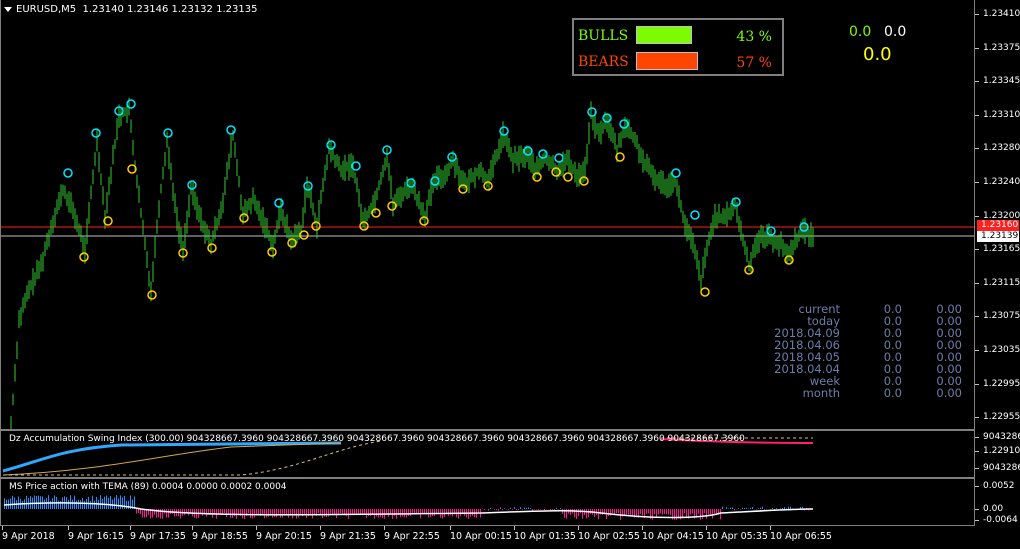 This screenshot has width=1020, height=549. Describe the element at coordinates (997, 47) in the screenshot. I see `price-axis-tick: 1.23375` at that location.